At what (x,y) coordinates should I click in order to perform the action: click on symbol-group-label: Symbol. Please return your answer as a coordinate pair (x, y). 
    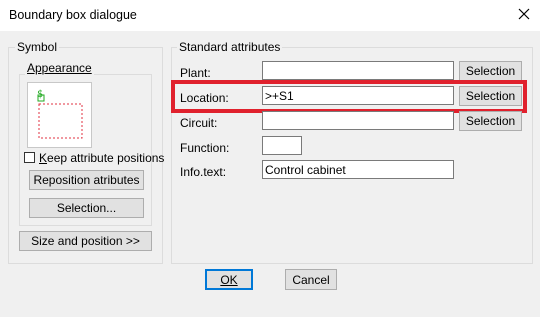
    Looking at the image, I should click on (37, 47).